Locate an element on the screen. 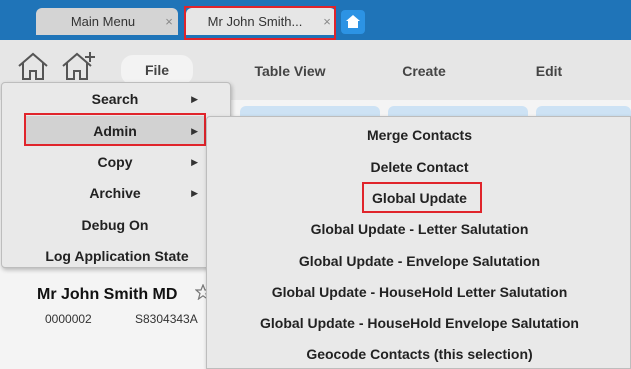 This screenshot has height=369, width=631. menu-item-global-update-letter-salutation: Global Update - Letter Salutation is located at coordinates (419, 229).